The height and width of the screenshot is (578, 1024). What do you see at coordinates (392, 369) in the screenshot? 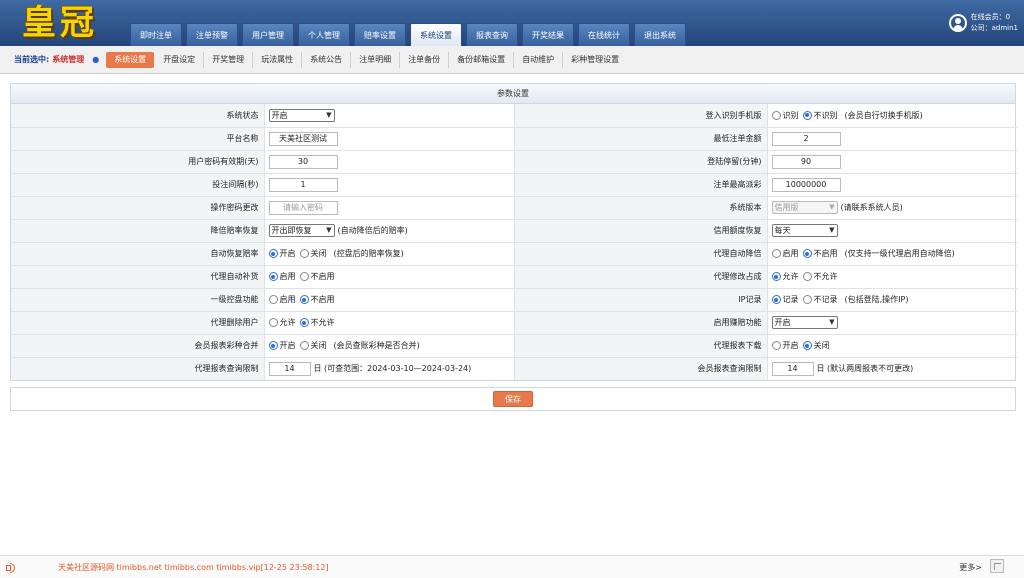
I see `setting-note: 日 (可查范围：2024-03-10—2024-03-24)` at bounding box center [392, 369].